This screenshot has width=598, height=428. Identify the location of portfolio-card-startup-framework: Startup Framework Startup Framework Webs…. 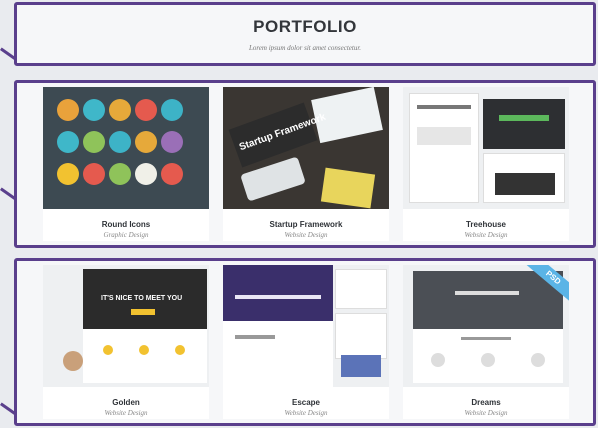
(306, 164).